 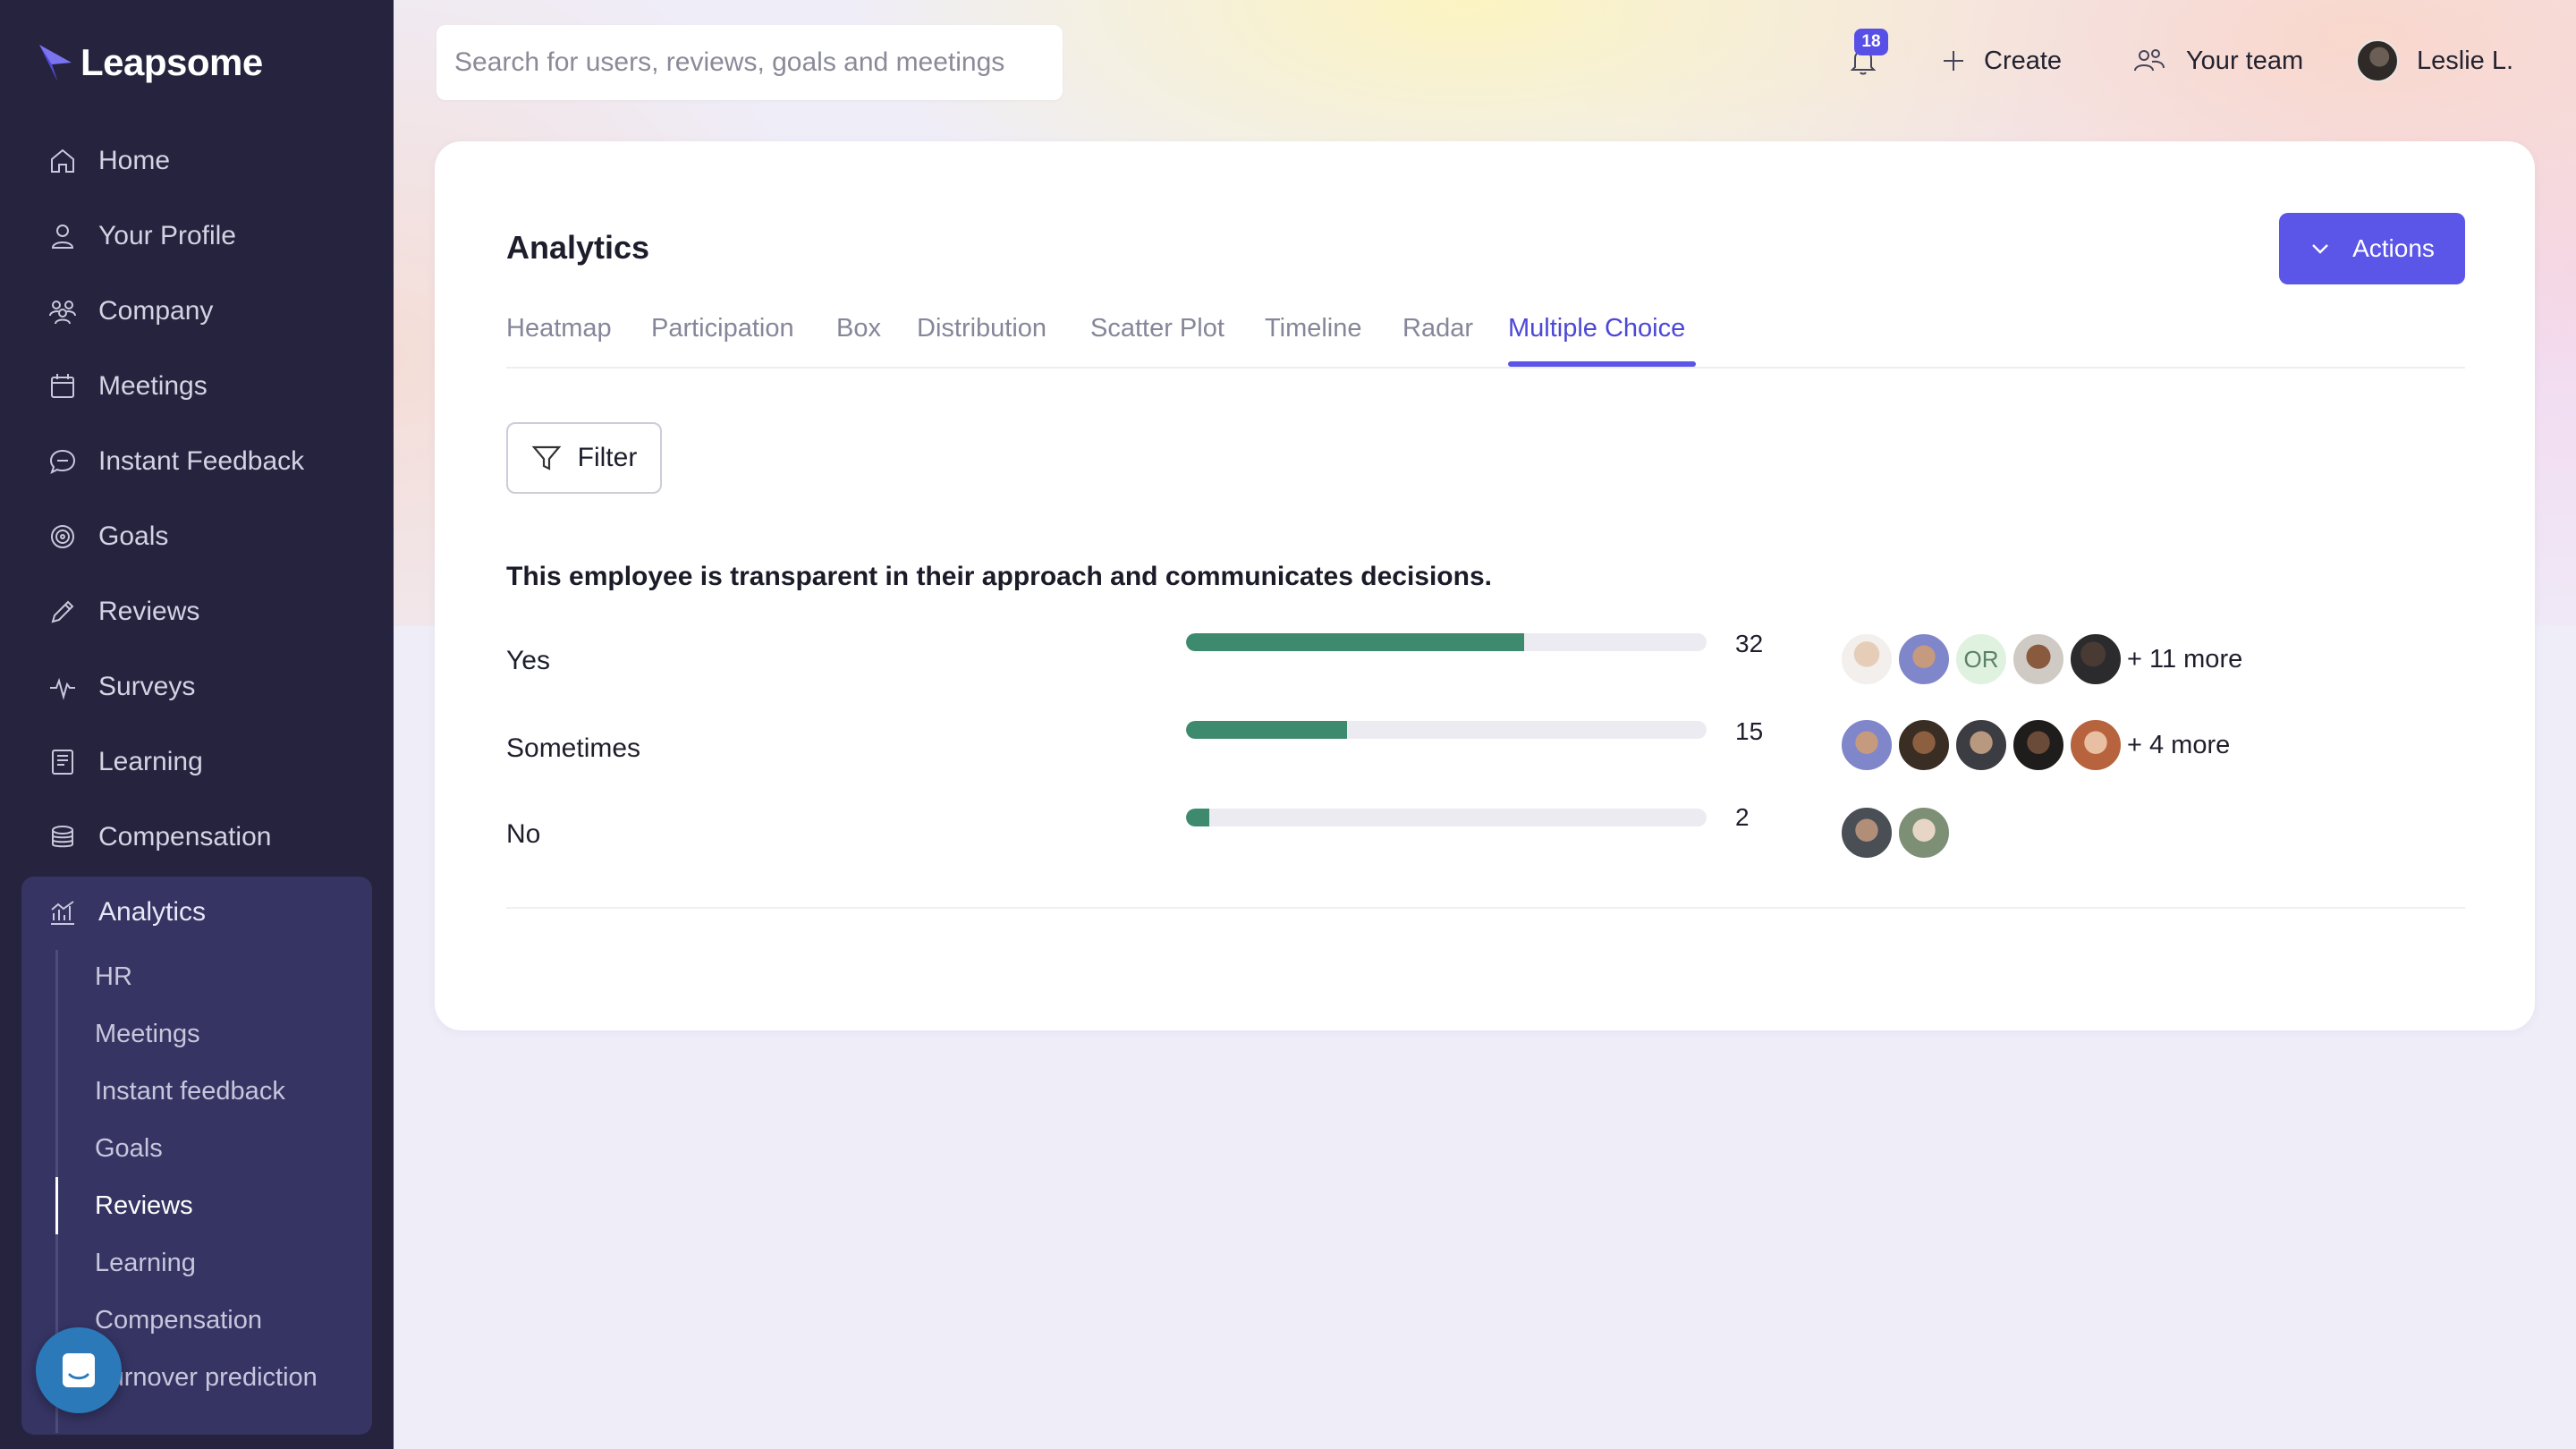 What do you see at coordinates (1446, 730) in the screenshot?
I see `option-bar-sometimes` at bounding box center [1446, 730].